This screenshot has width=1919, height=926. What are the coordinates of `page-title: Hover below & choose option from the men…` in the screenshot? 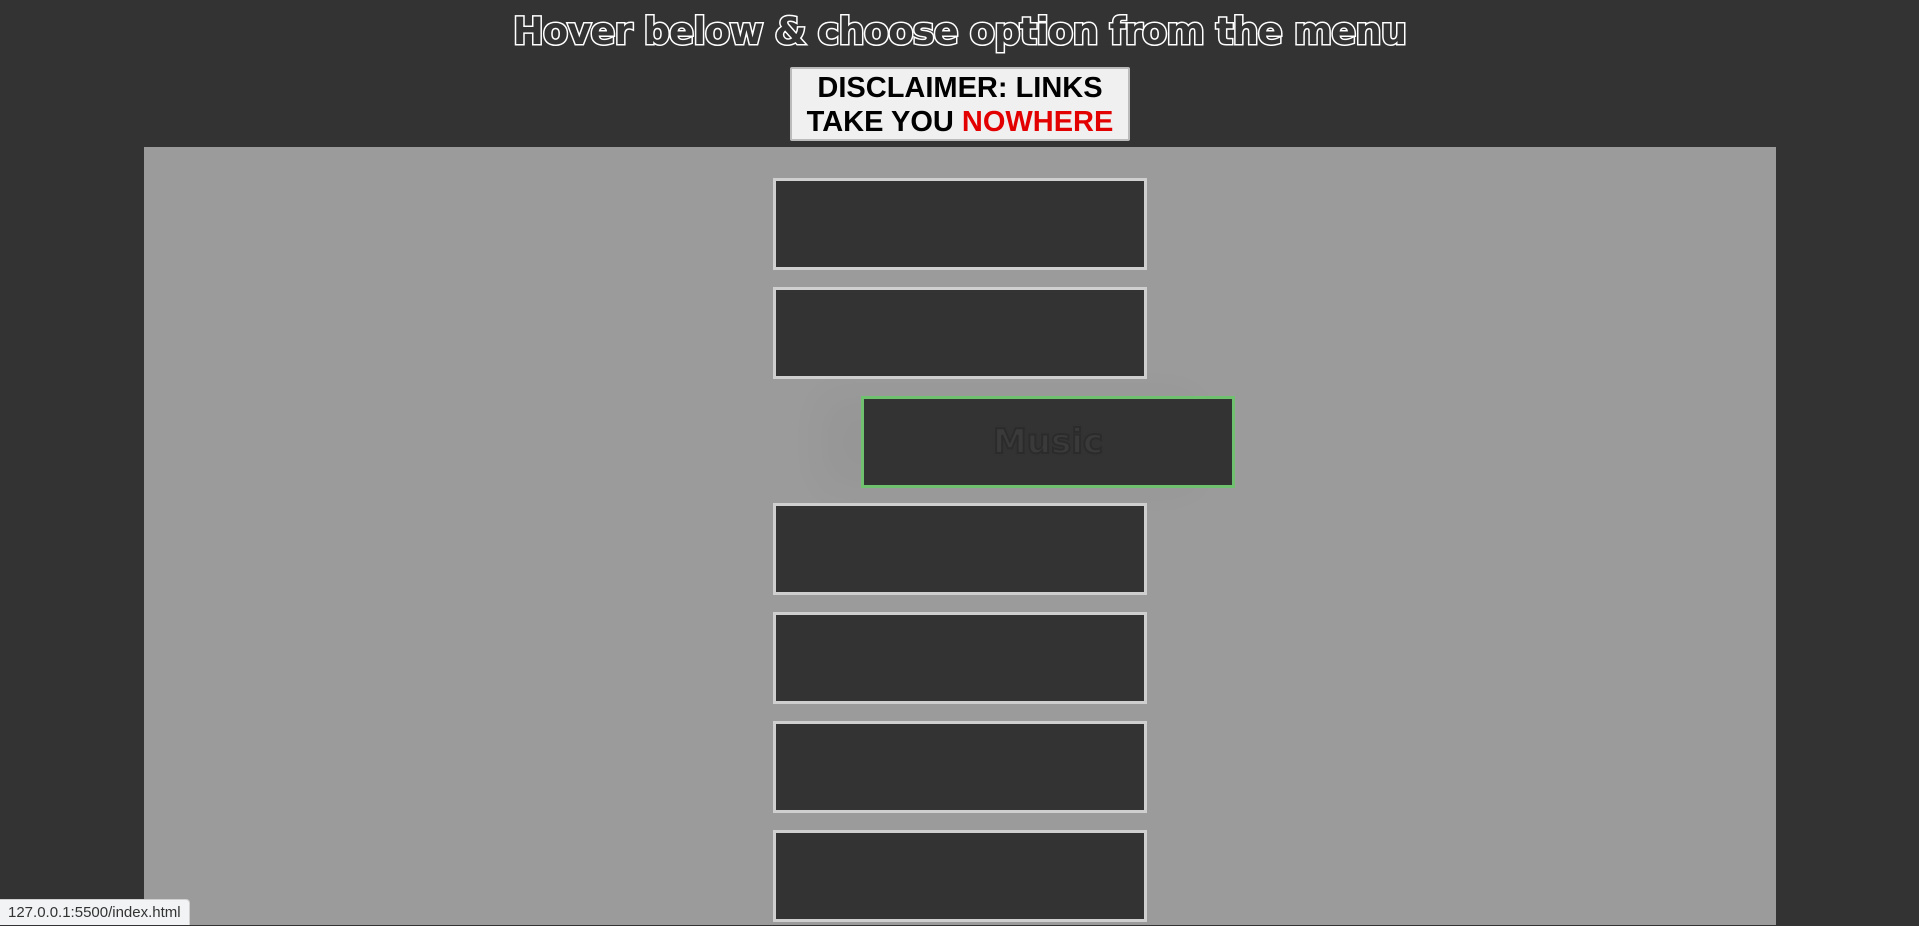 It's located at (959, 32).